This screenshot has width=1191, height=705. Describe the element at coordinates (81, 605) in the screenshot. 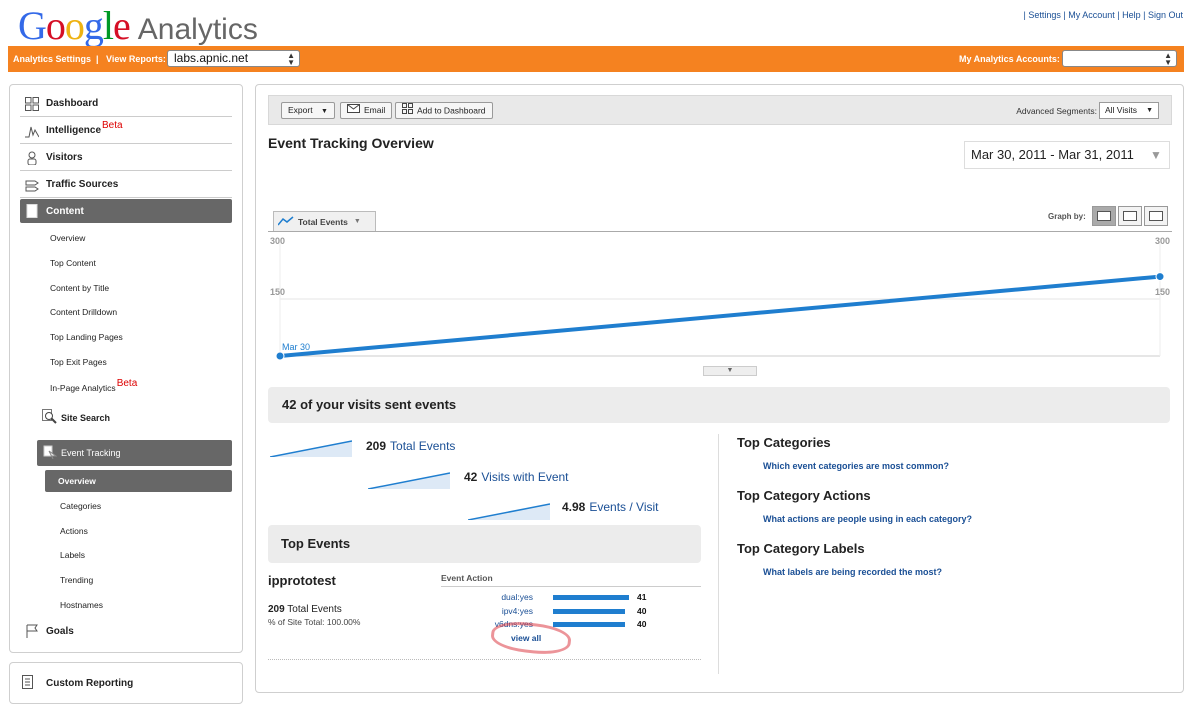

I see `event-sub-hostnames: Hostnames` at that location.